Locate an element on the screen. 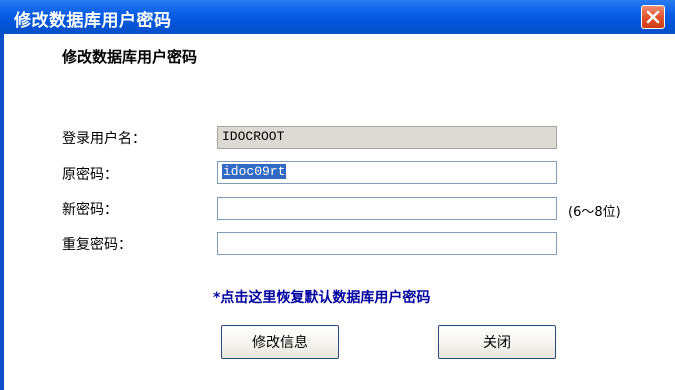  new-password-field is located at coordinates (387, 208).